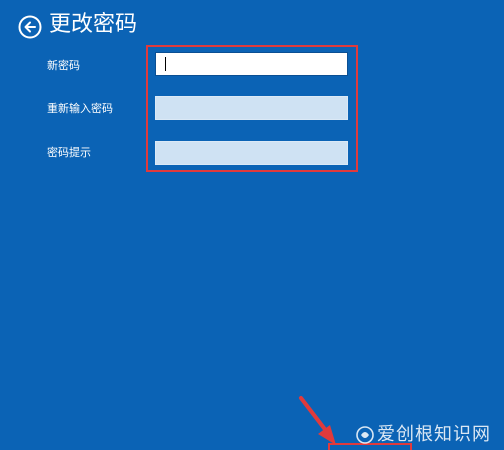 This screenshot has height=450, width=504. What do you see at coordinates (80, 108) in the screenshot?
I see `reenter-password-label: 重新输入密码` at bounding box center [80, 108].